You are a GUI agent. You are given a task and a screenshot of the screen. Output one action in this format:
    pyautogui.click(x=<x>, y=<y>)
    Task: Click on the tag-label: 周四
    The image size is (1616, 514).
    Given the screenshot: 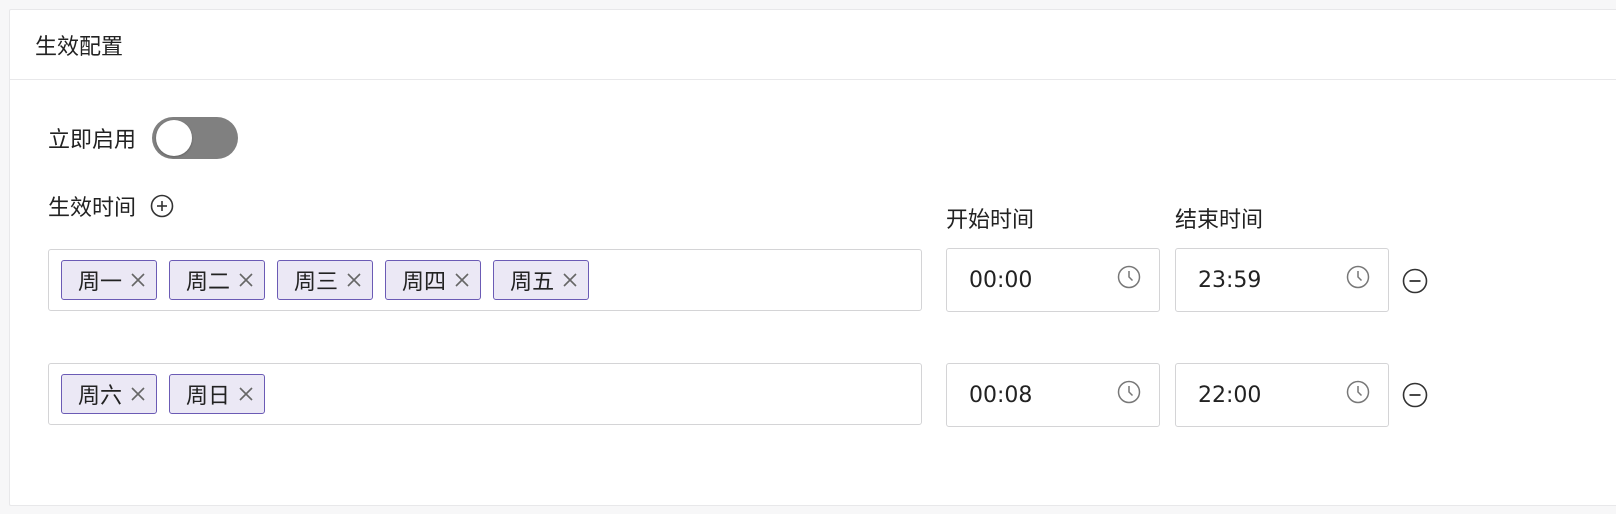 What is the action you would take?
    pyautogui.click(x=424, y=282)
    